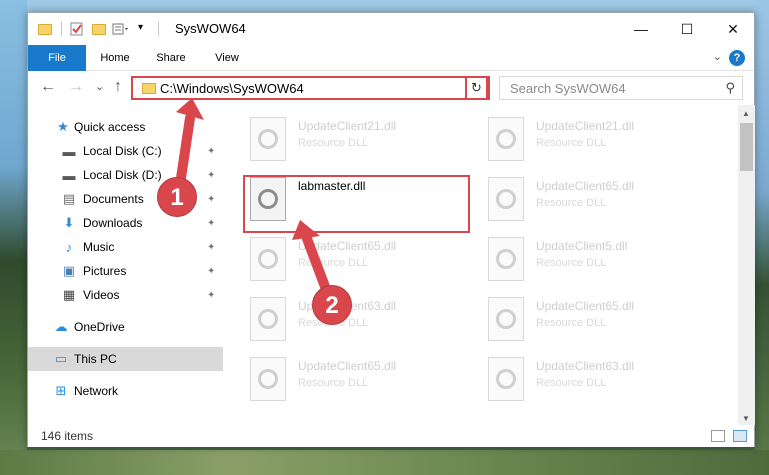  What do you see at coordinates (254, 201) in the screenshot?
I see `annotation-arrows` at bounding box center [254, 201].